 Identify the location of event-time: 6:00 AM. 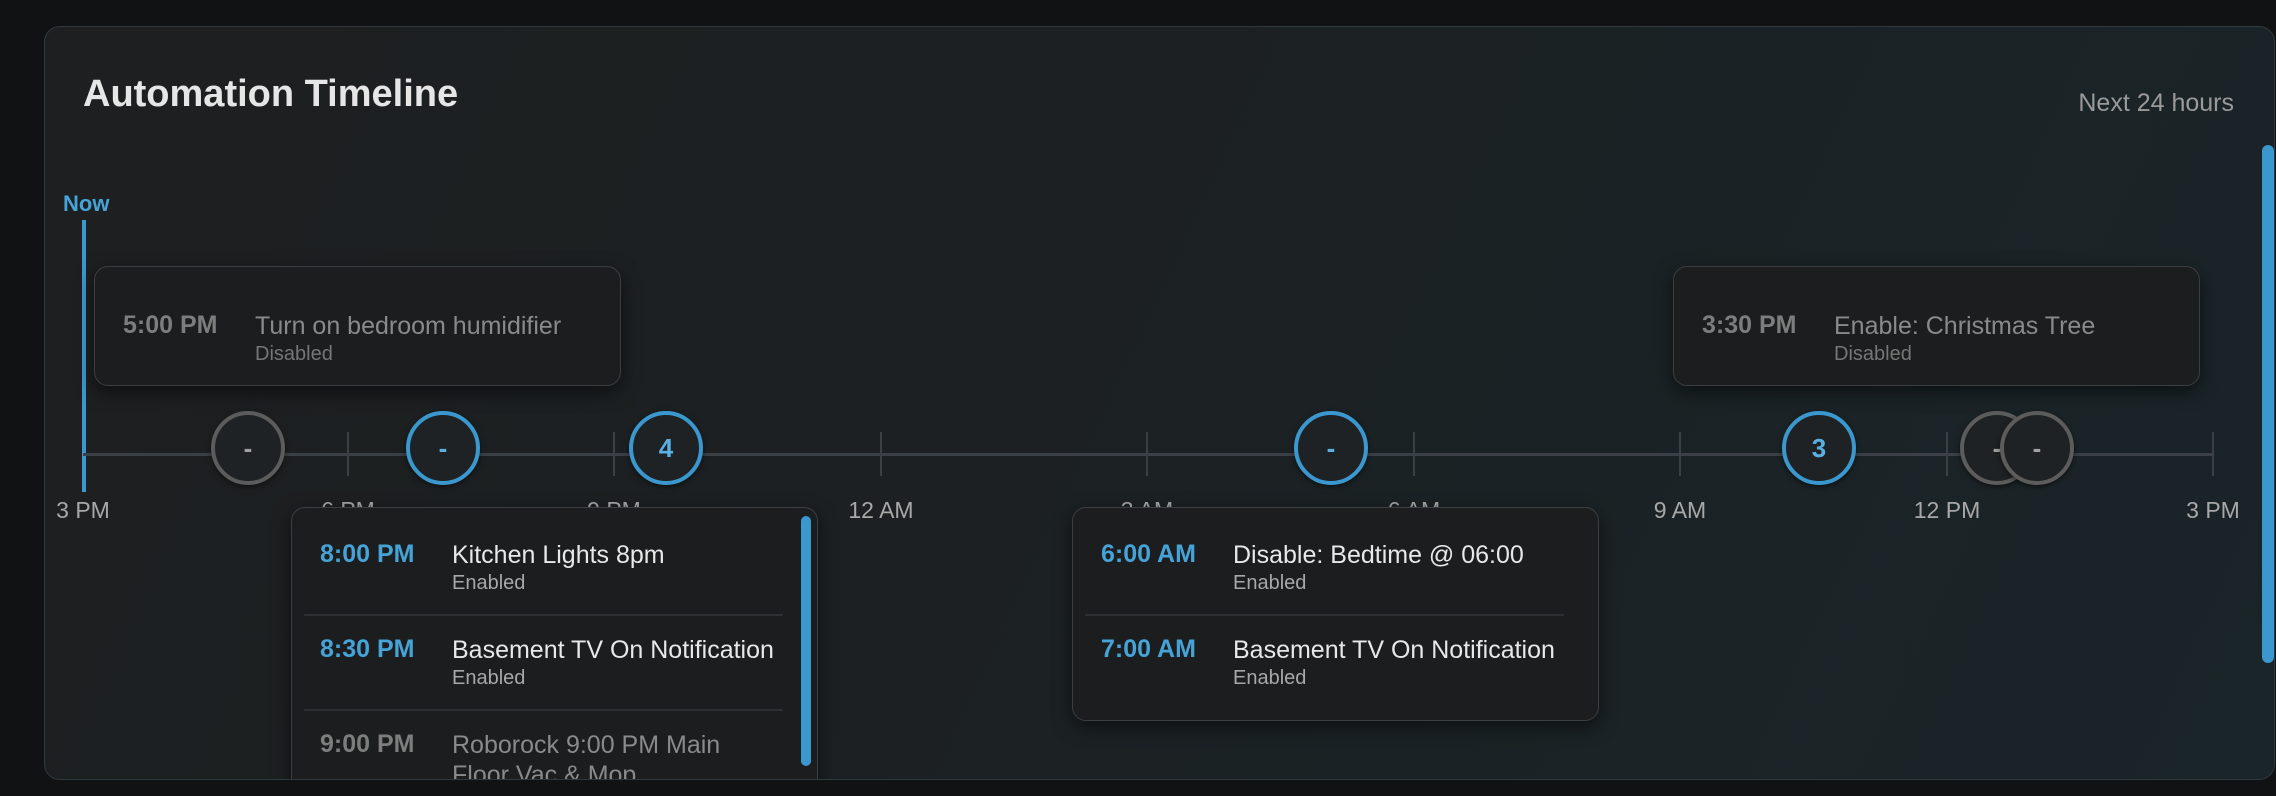
(1148, 554).